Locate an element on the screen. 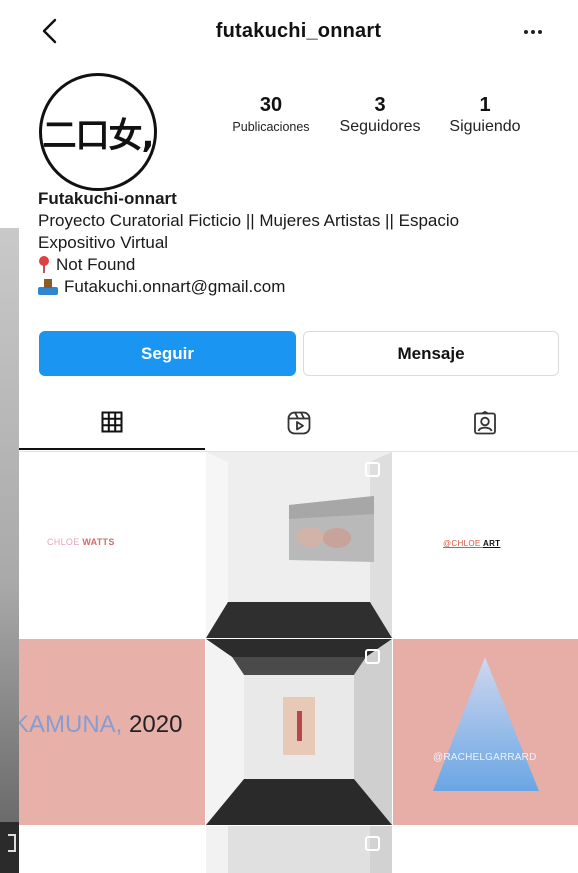 This screenshot has height=873, width=578. post-text-blue: KAMUNA, is located at coordinates (71, 724).